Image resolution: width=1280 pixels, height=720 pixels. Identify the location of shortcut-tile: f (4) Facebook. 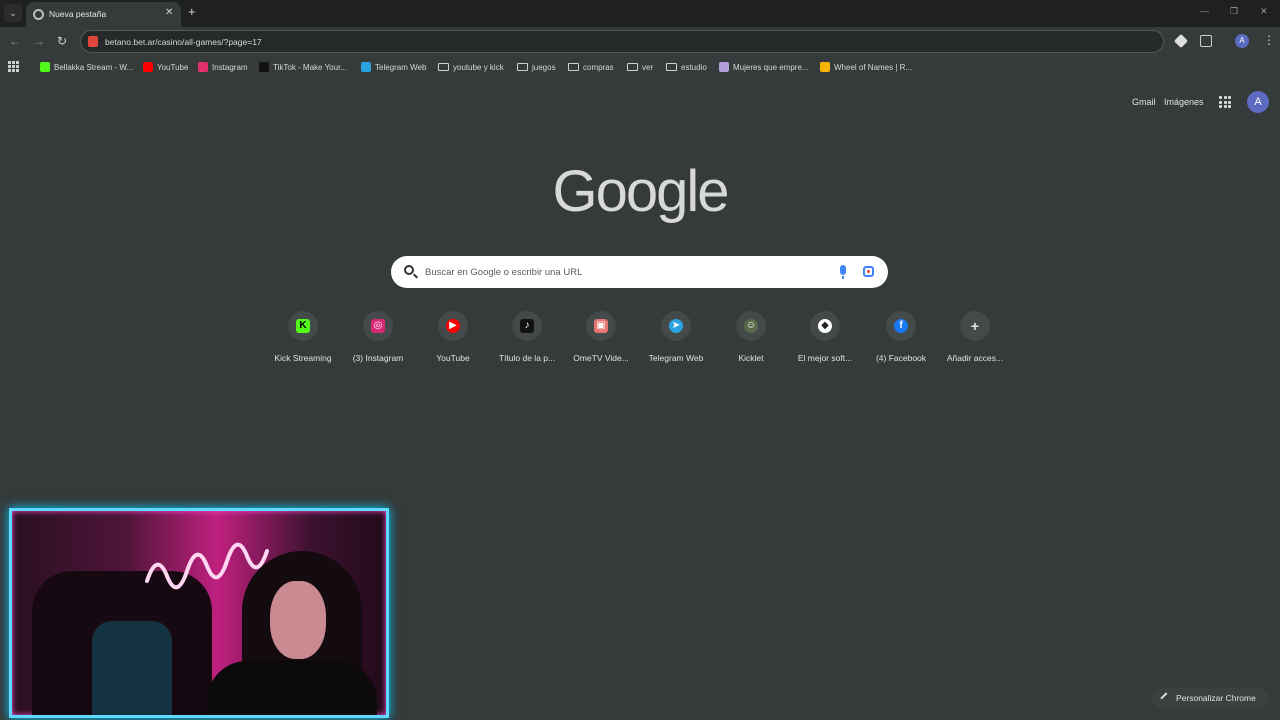
(901, 341).